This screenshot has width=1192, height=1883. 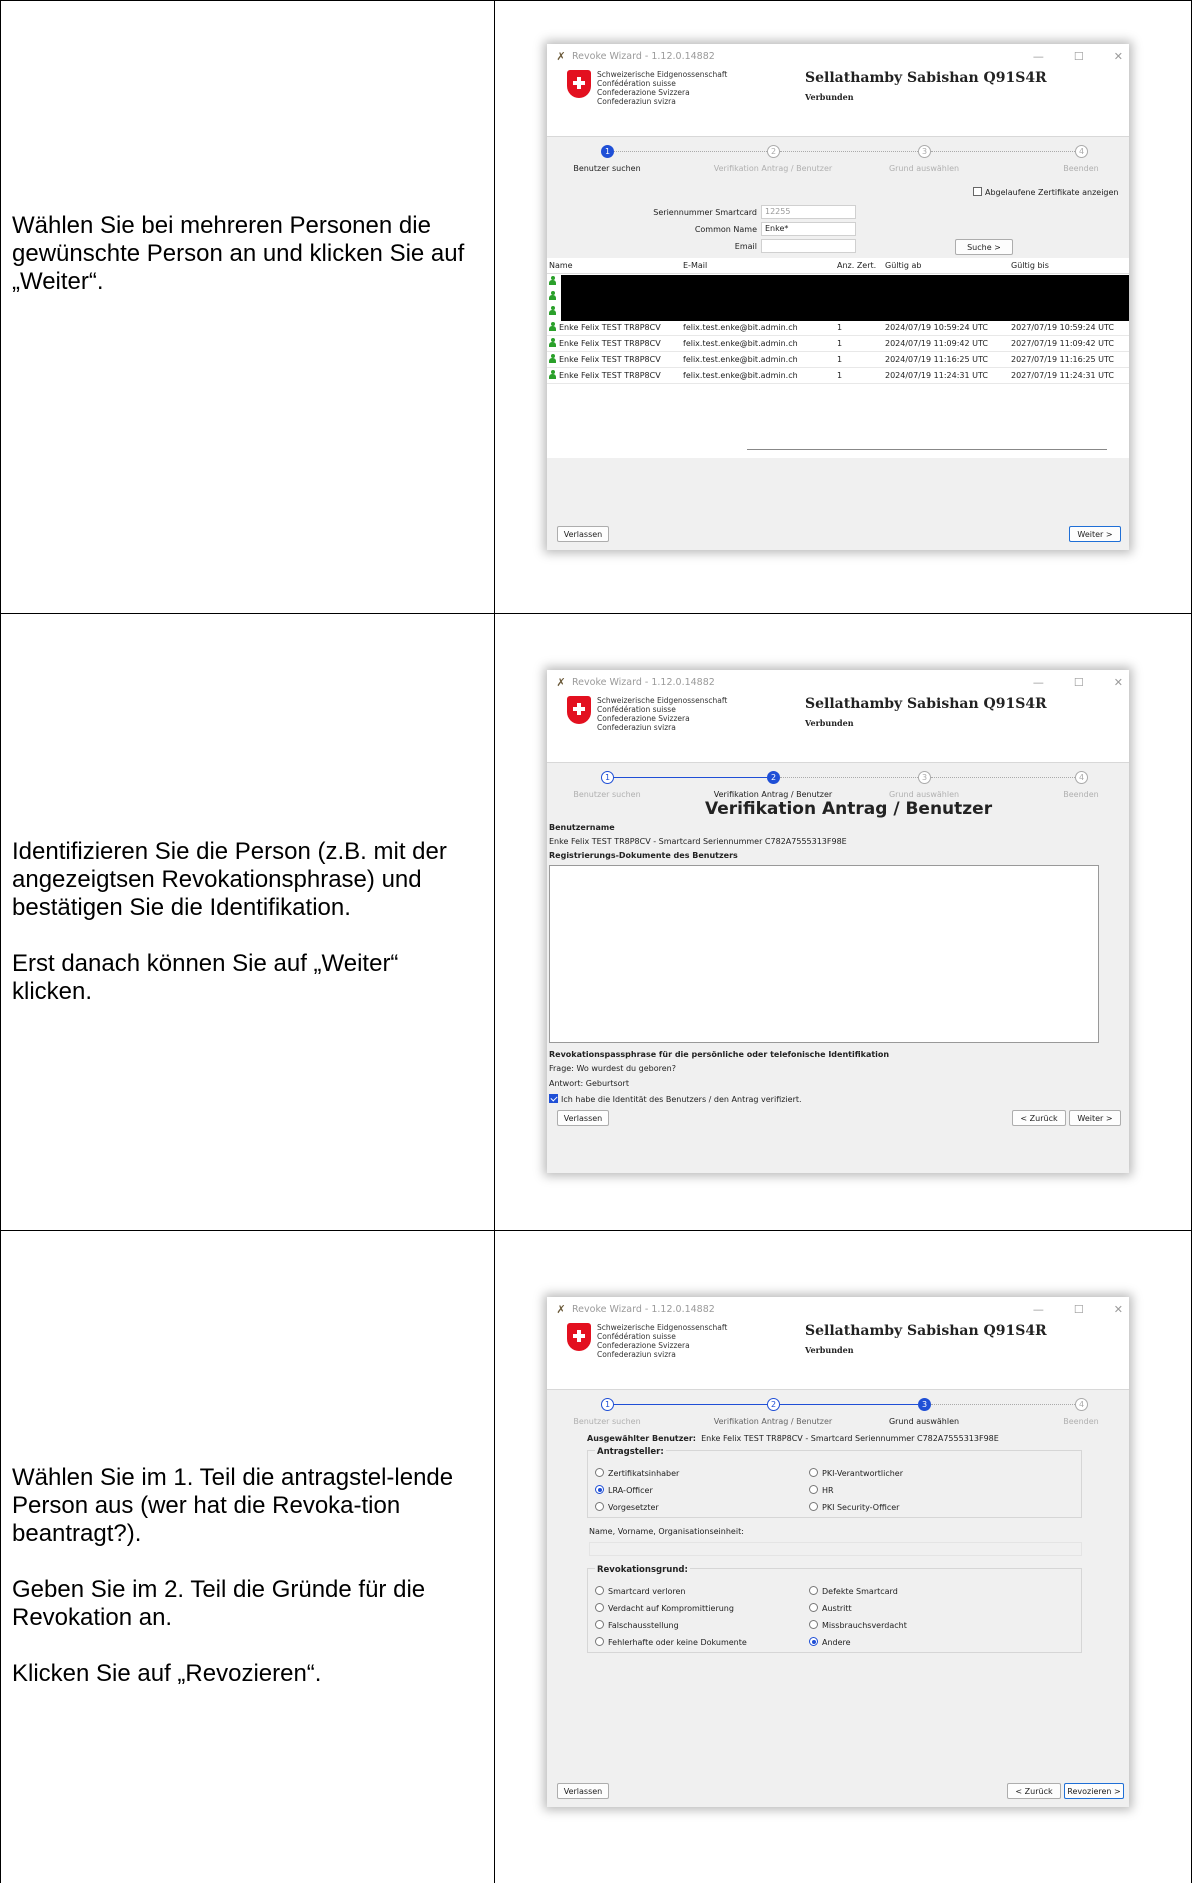 I want to click on reason-option: Andere, so click(x=830, y=1642).